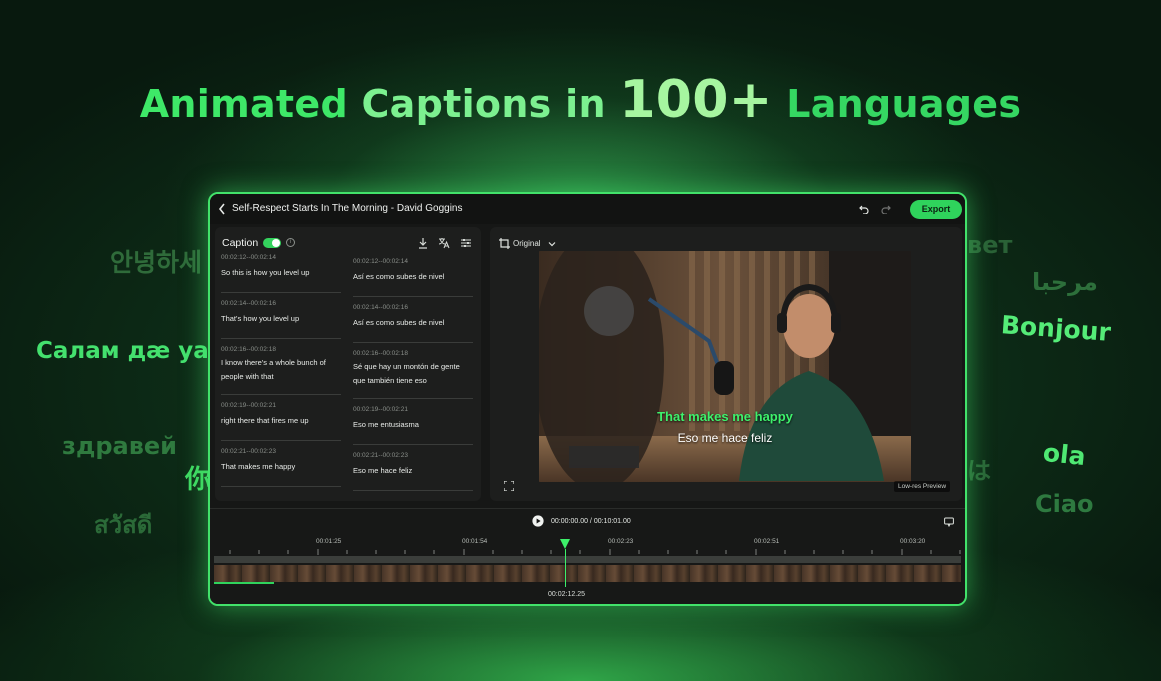 The height and width of the screenshot is (681, 1161). What do you see at coordinates (483, 104) in the screenshot?
I see `headline-part2: Captions in` at bounding box center [483, 104].